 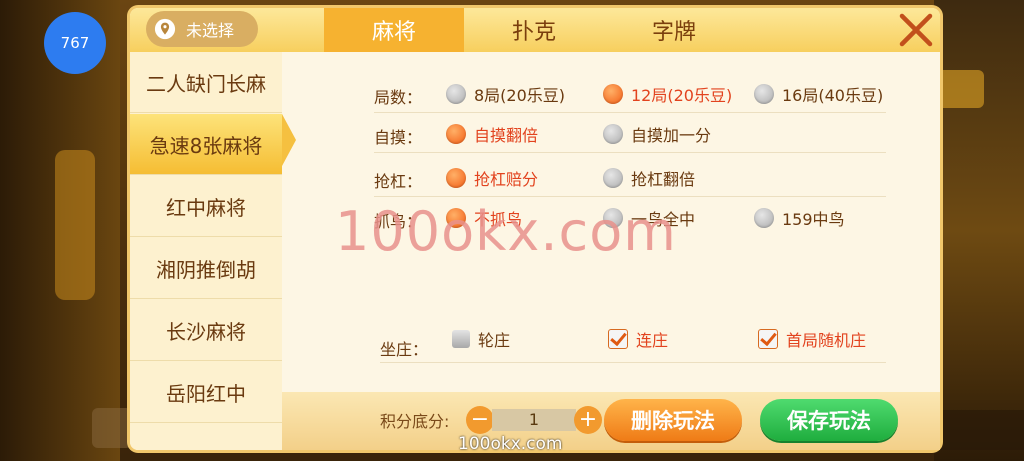 What do you see at coordinates (638, 339) in the screenshot?
I see `zuozhuang-option-continue: 连庄` at bounding box center [638, 339].